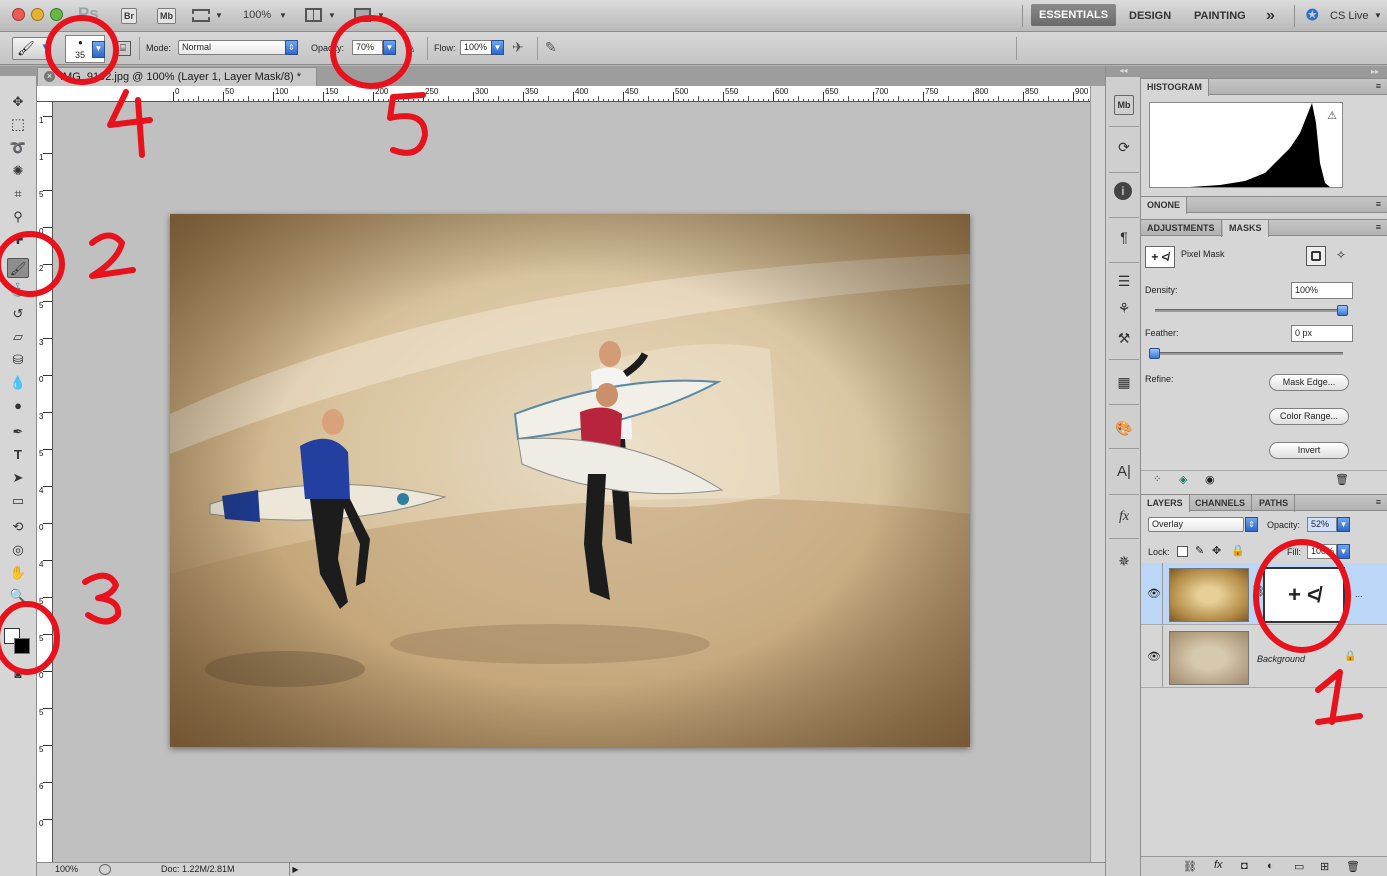  I want to click on workspace-painting: PAINTING, so click(1220, 16).